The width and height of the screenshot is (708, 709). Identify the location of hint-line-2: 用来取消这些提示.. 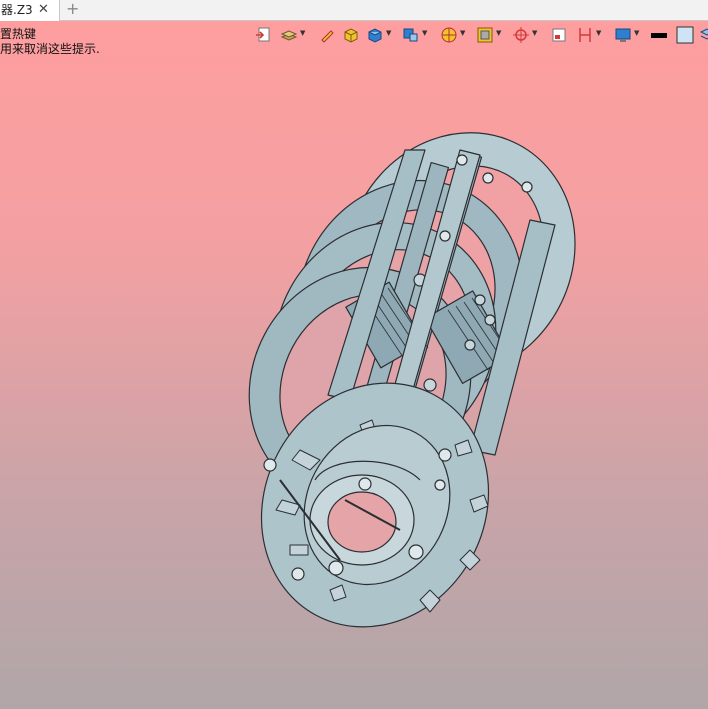
(50, 49).